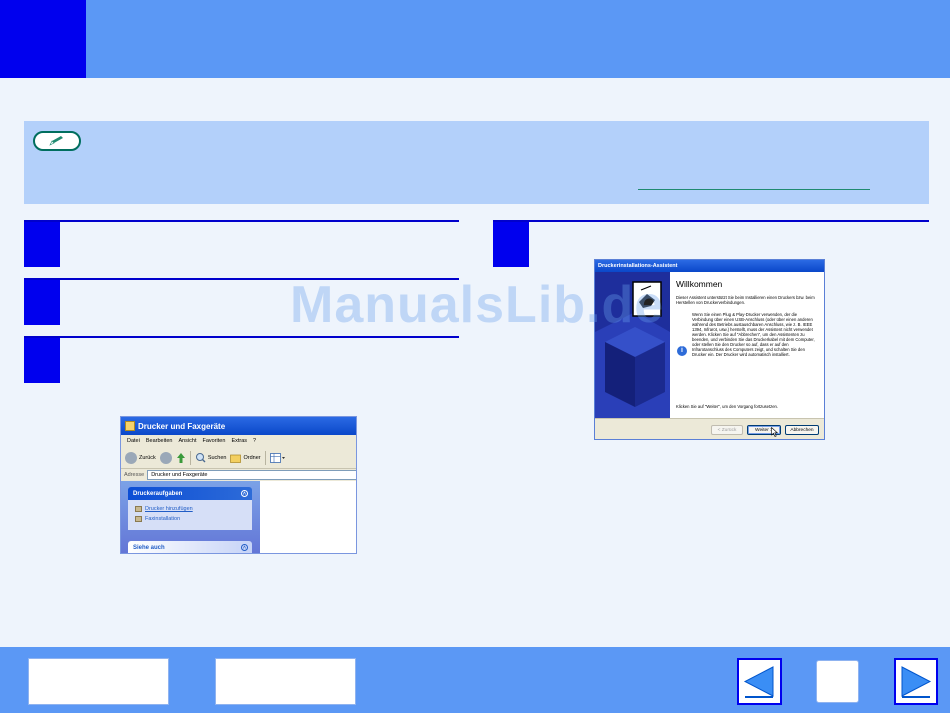  What do you see at coordinates (193, 519) in the screenshot?
I see `task-fax-setup: Faxinstallation` at bounding box center [193, 519].